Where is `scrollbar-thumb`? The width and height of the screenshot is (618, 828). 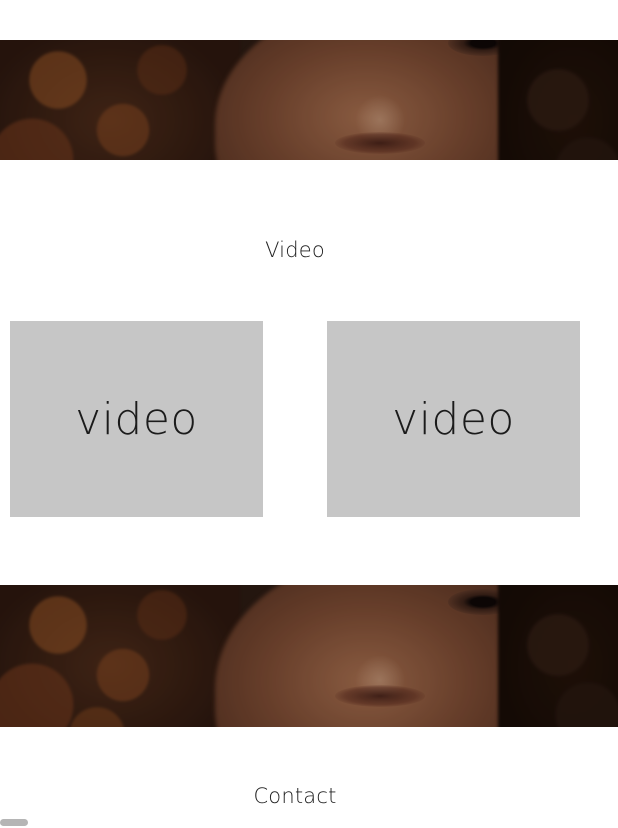
scrollbar-thumb is located at coordinates (14, 822).